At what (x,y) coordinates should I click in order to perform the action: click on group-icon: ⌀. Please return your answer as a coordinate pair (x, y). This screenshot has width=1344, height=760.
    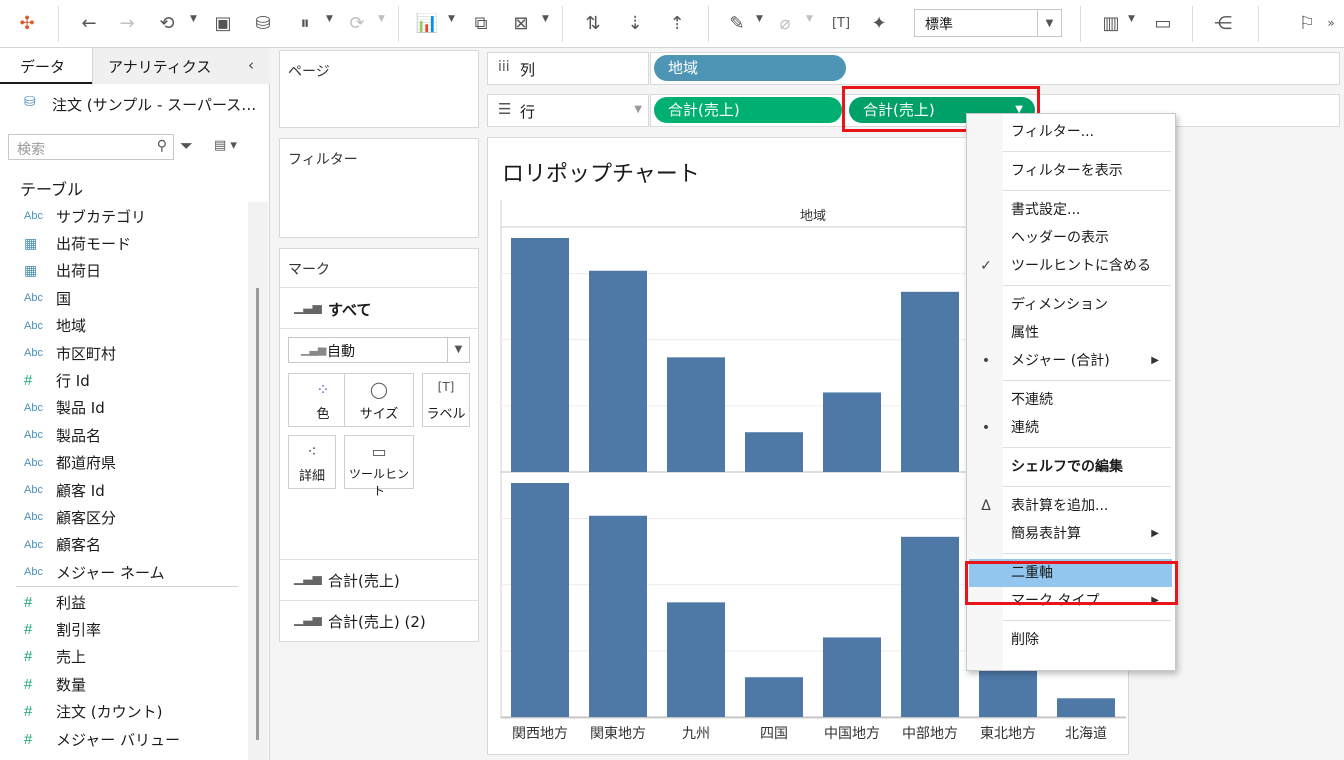
    Looking at the image, I should click on (785, 23).